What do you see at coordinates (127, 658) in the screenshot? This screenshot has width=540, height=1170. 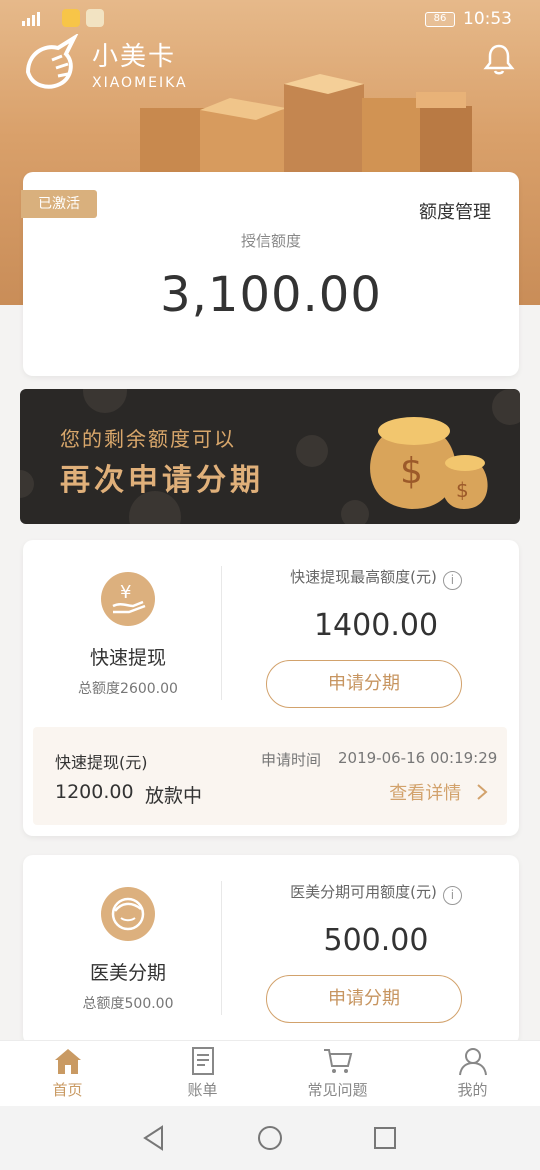 I see `product-name: 快速提现` at bounding box center [127, 658].